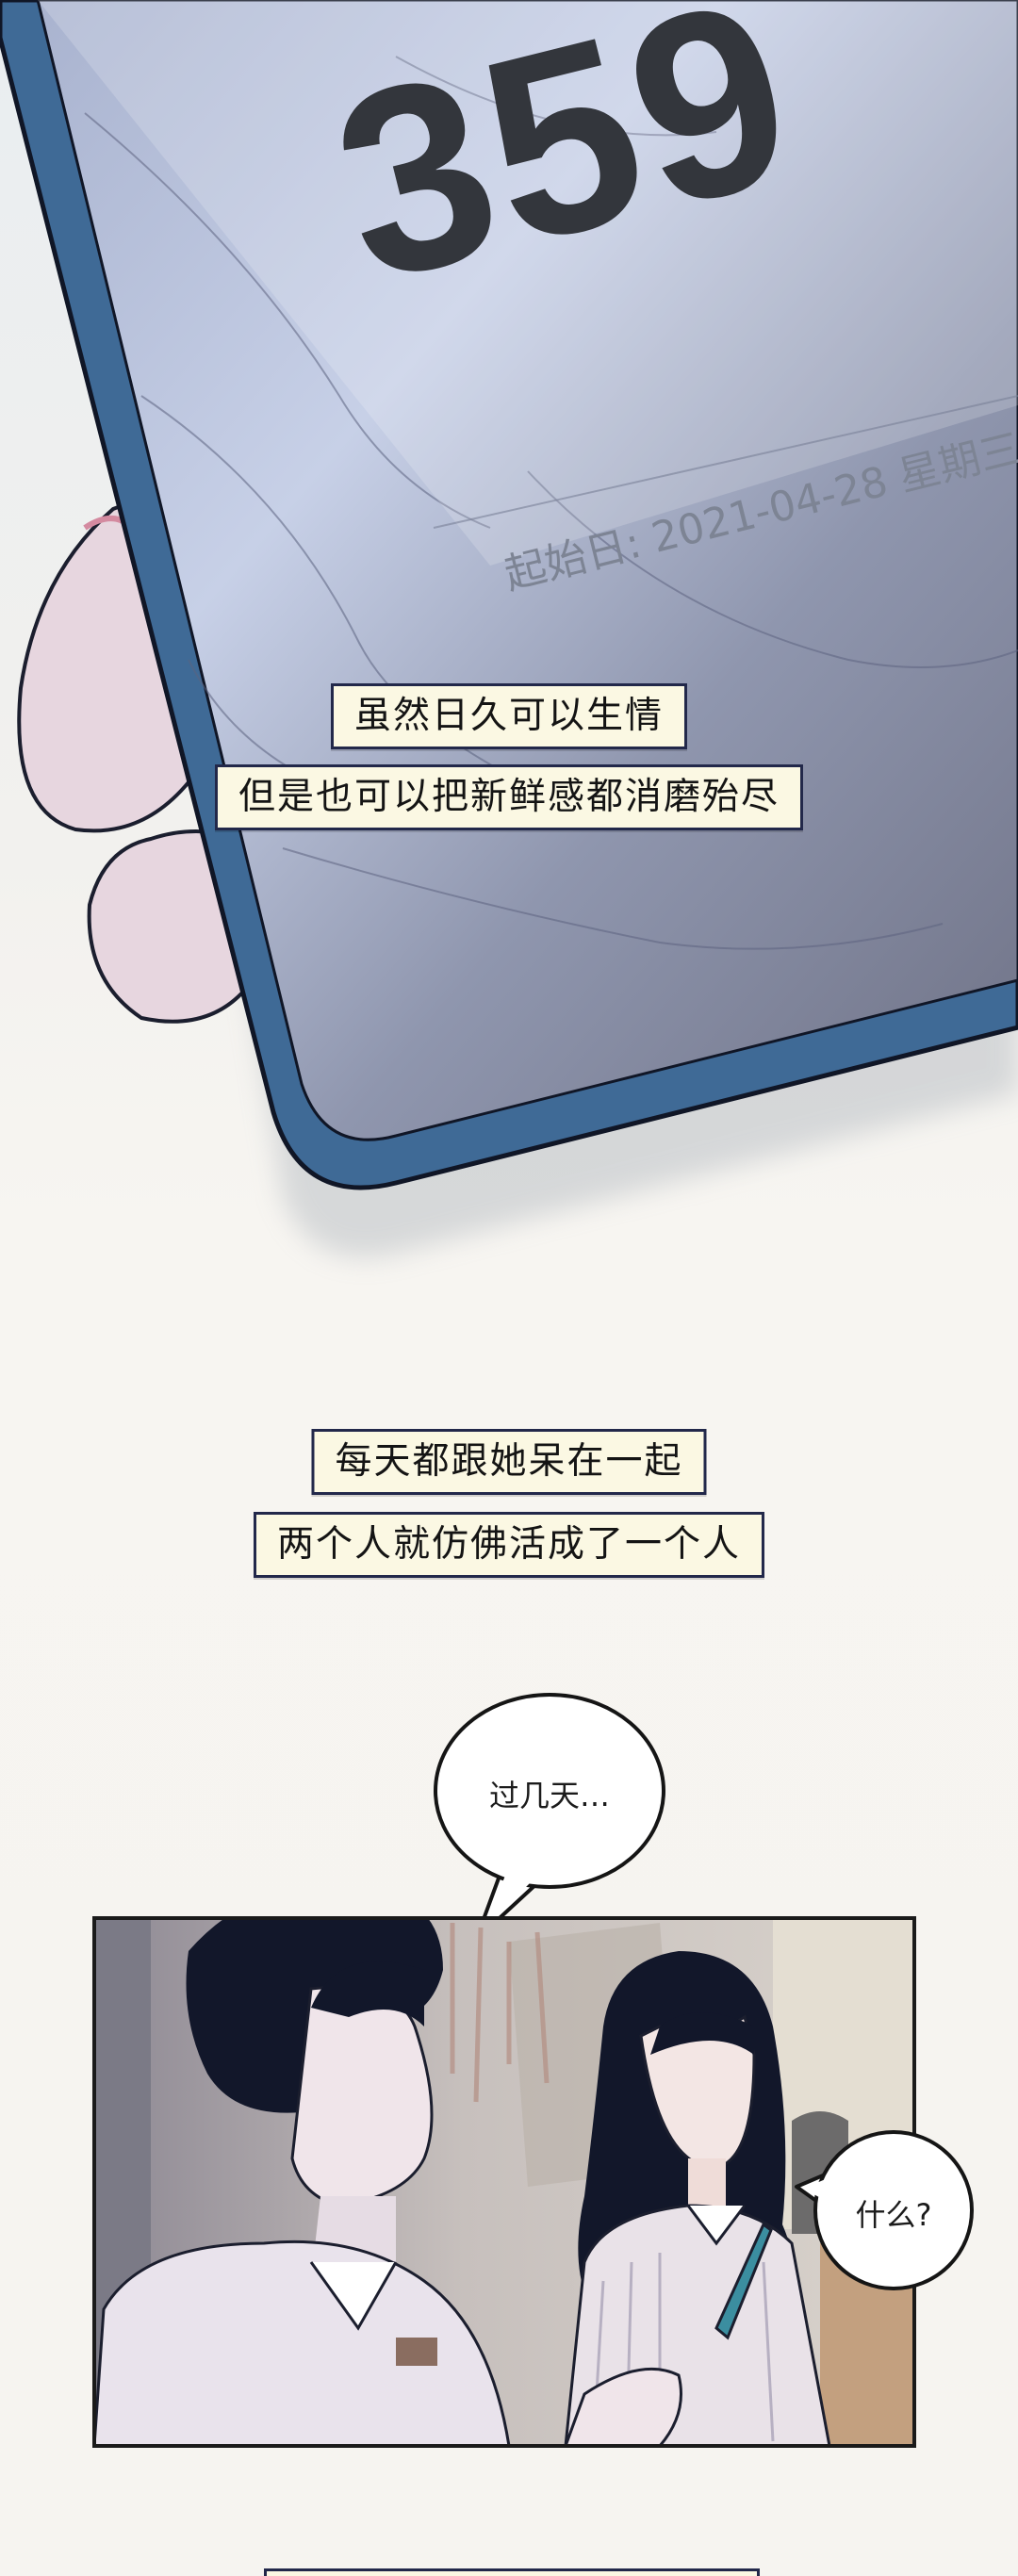  I want to click on caption-4: 两个人就仿佛活成了一个人, so click(509, 1545).